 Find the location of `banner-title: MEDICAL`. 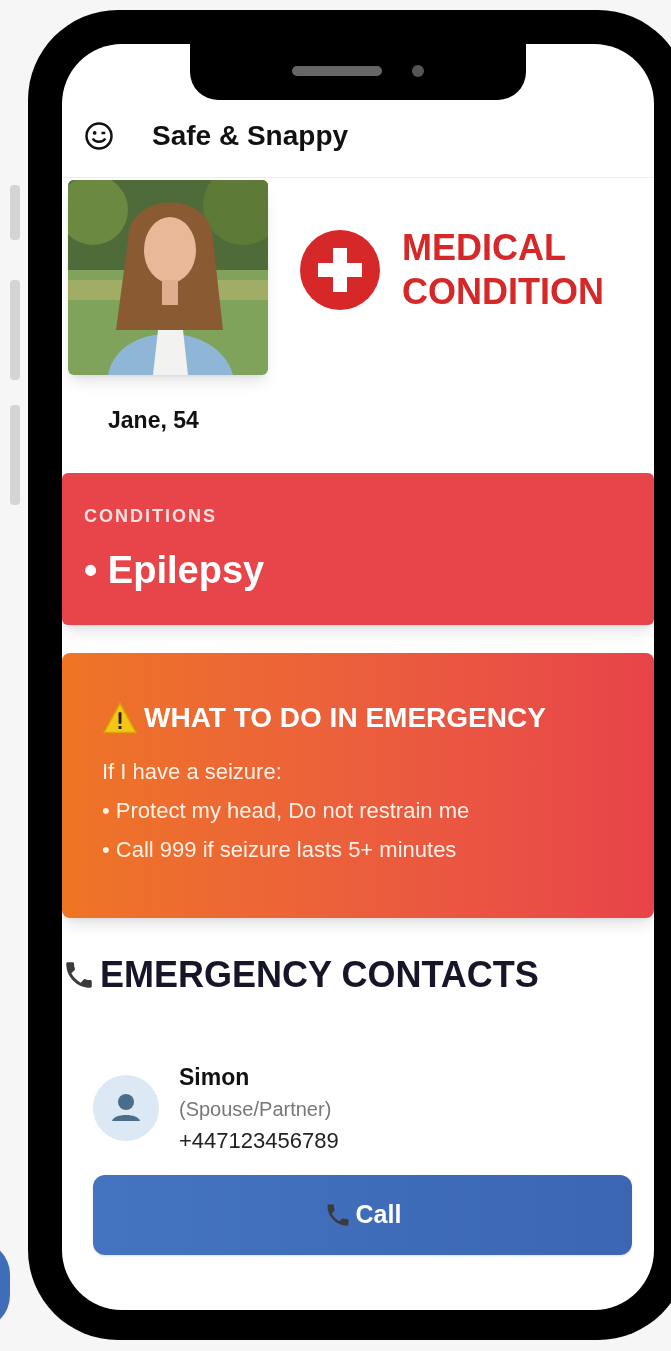

banner-title: MEDICAL is located at coordinates (484, 248).